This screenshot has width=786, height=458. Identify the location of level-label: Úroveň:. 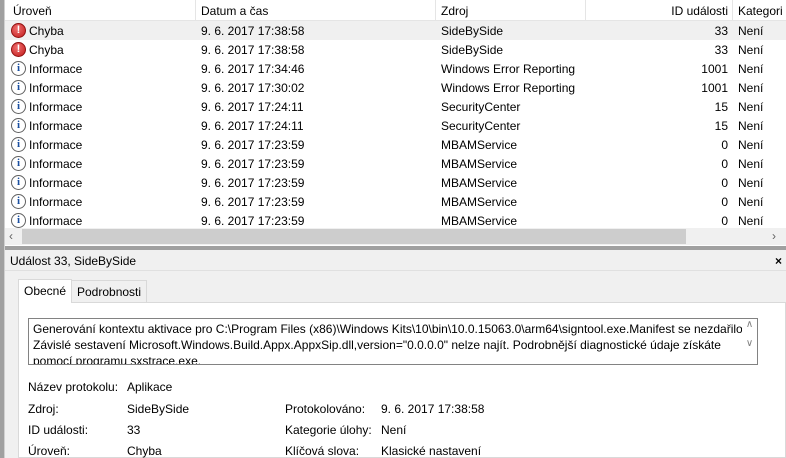
(49, 451).